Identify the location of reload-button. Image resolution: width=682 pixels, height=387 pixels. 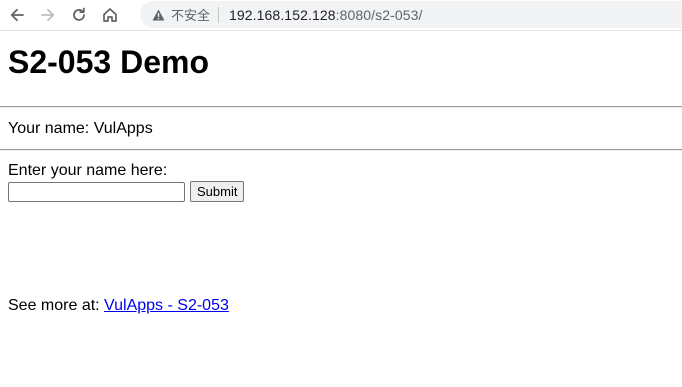
(79, 15).